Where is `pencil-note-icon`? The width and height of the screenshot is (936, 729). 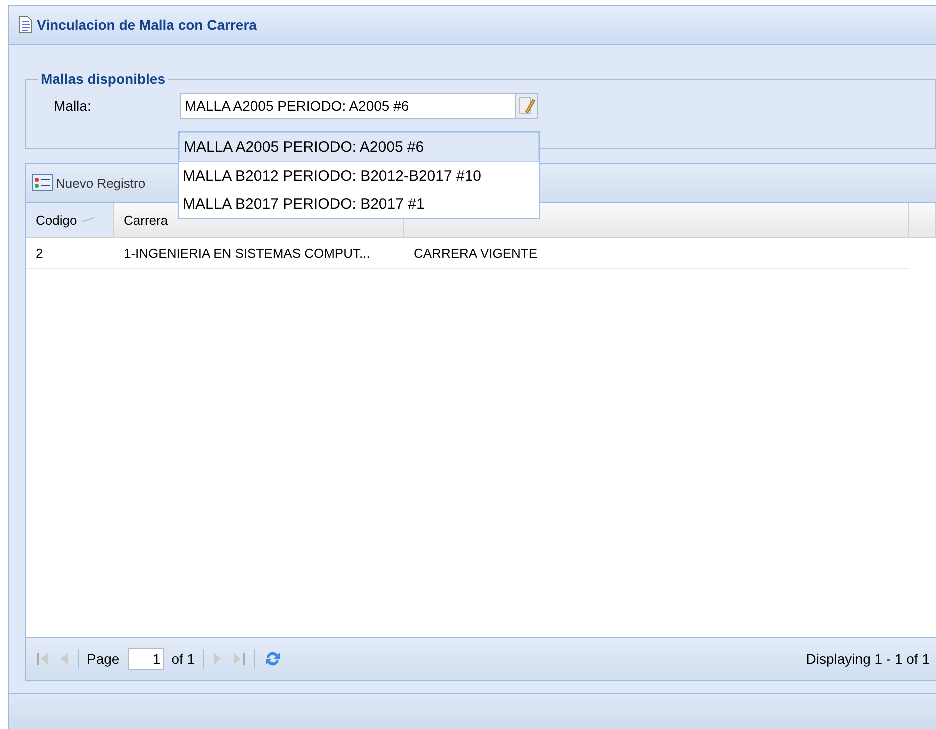
pencil-note-icon is located at coordinates (527, 106).